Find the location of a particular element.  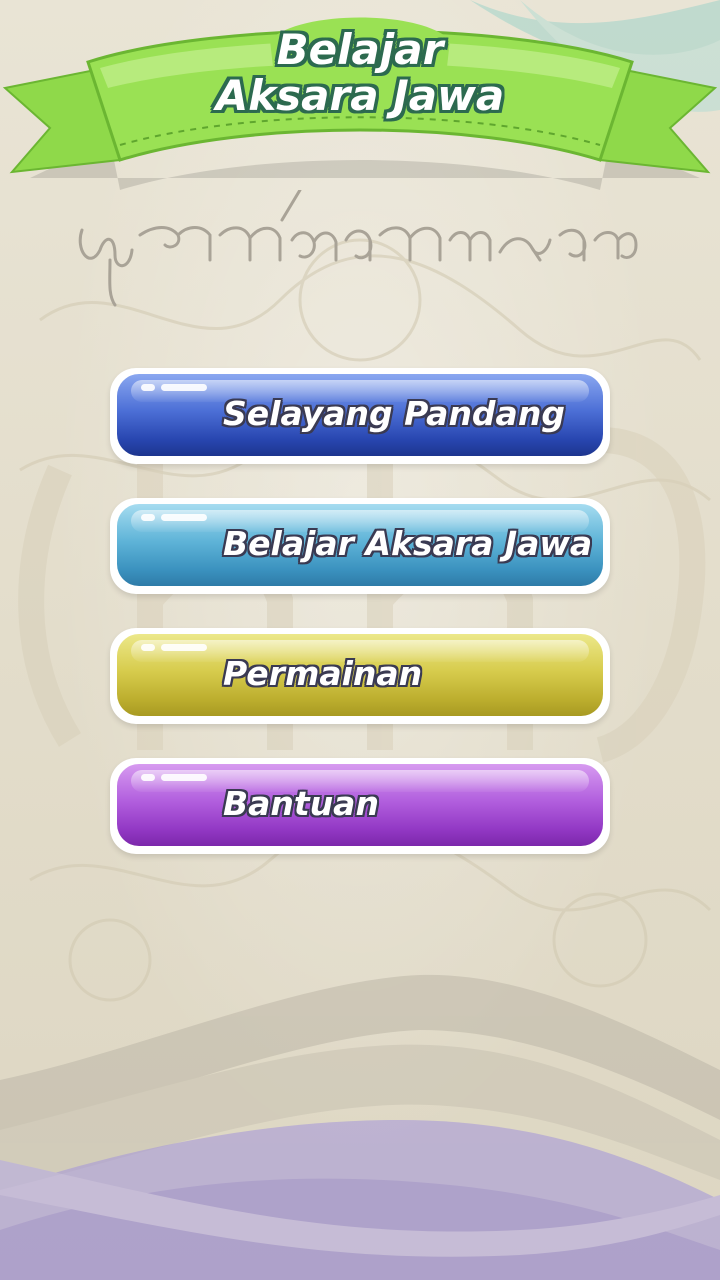

belajar-aksara-jawa-label: Belajar Aksara Jawa is located at coordinates (408, 543).